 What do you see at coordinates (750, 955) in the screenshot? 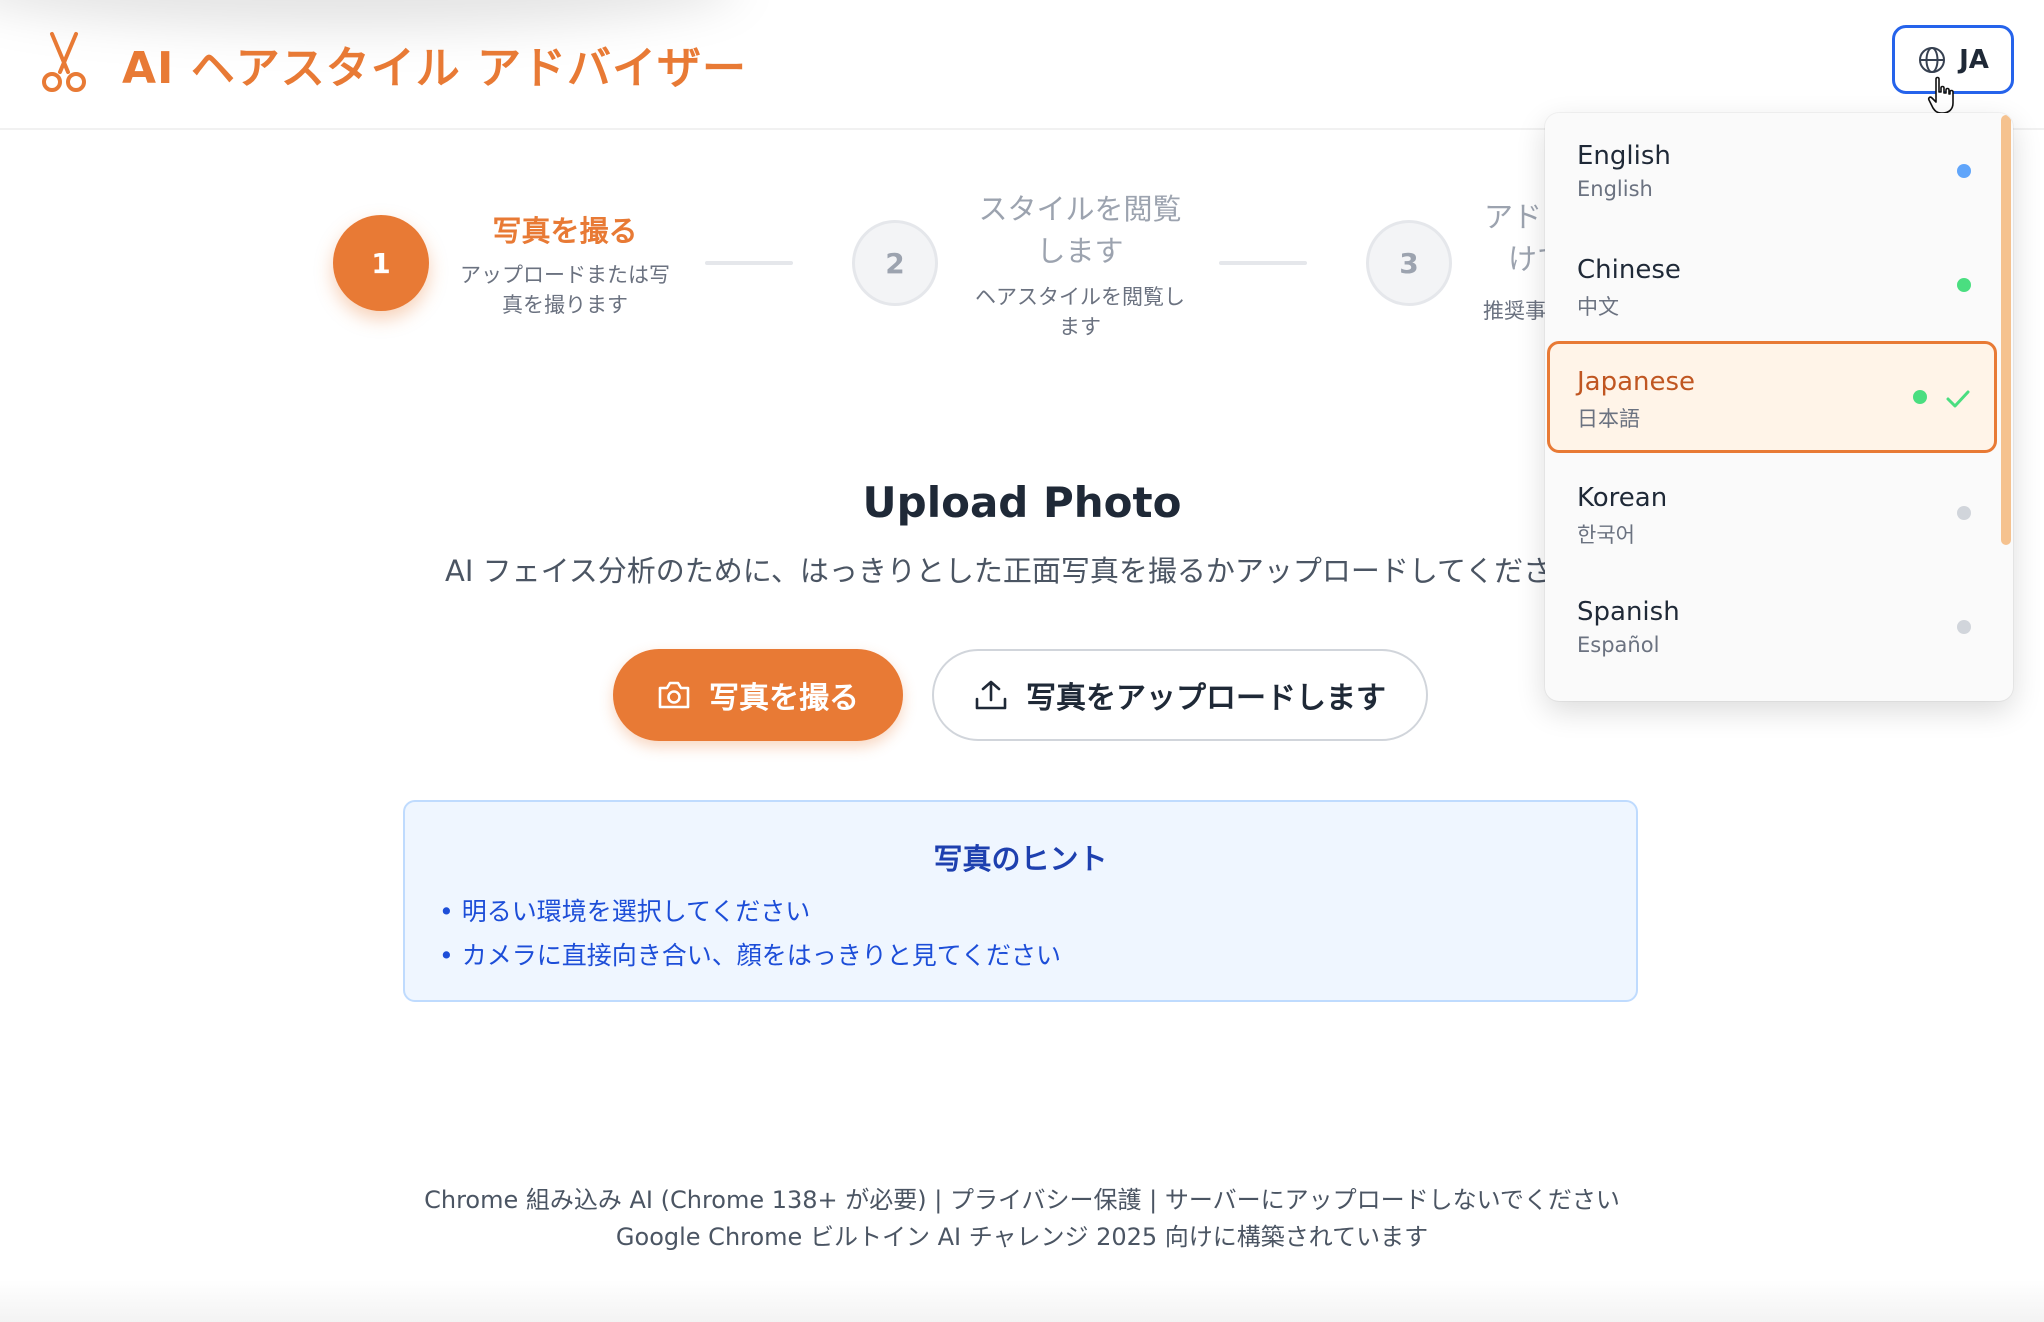
I see `tips-item: • カメラに直接向き合い、顔をはっきりと見てください` at bounding box center [750, 955].